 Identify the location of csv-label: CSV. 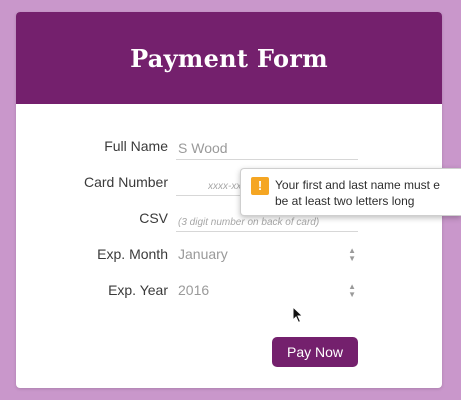
(153, 218).